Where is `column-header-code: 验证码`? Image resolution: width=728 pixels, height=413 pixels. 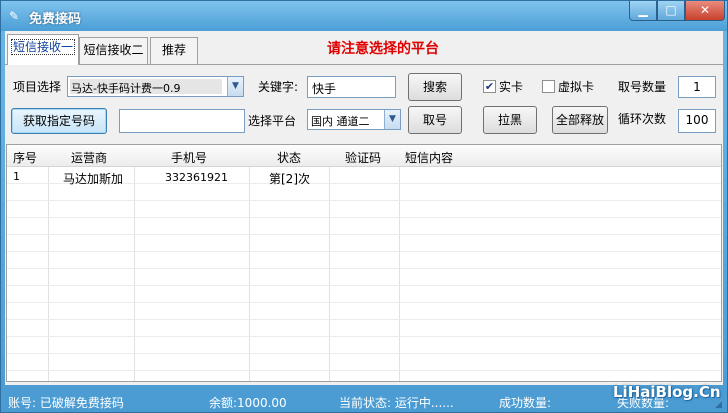 column-header-code: 验证码 is located at coordinates (363, 157).